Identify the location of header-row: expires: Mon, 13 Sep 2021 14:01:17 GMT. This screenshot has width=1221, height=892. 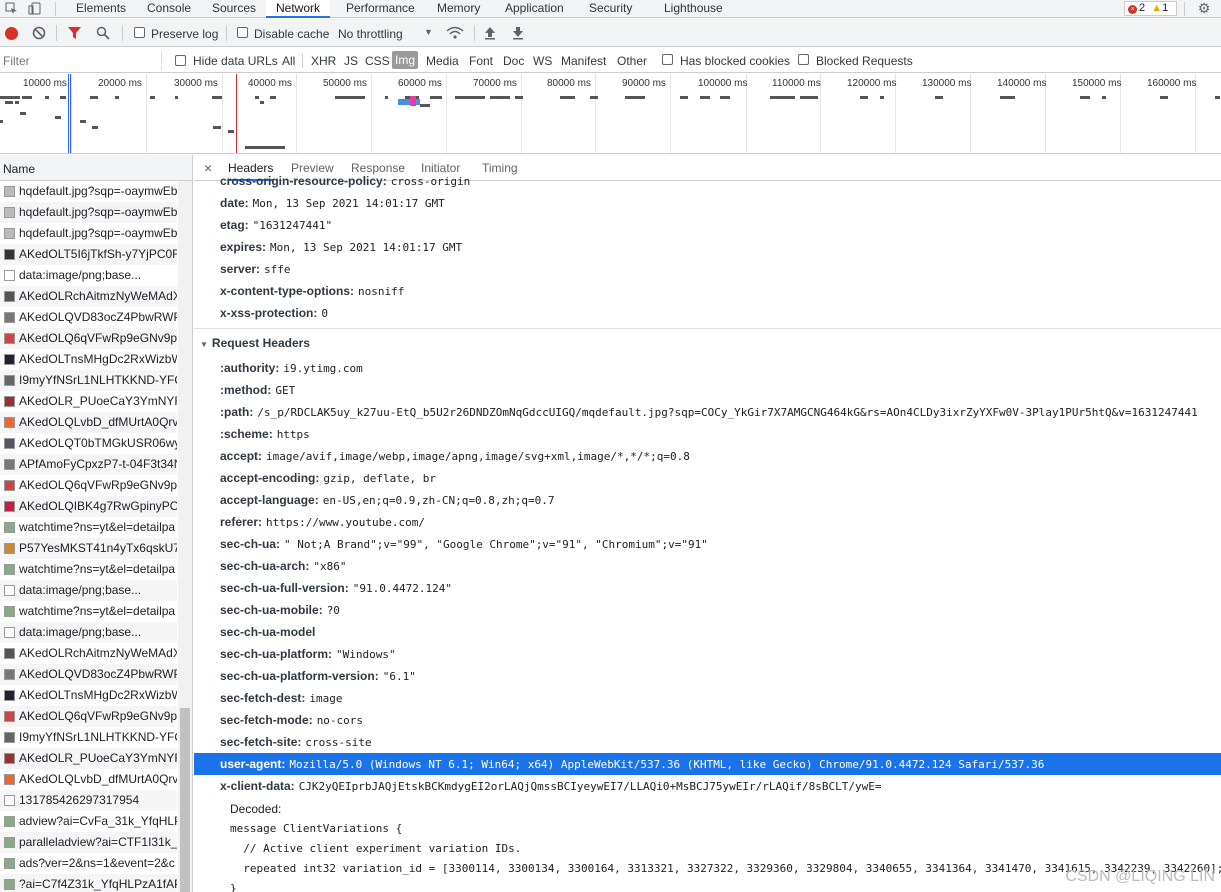
(341, 247).